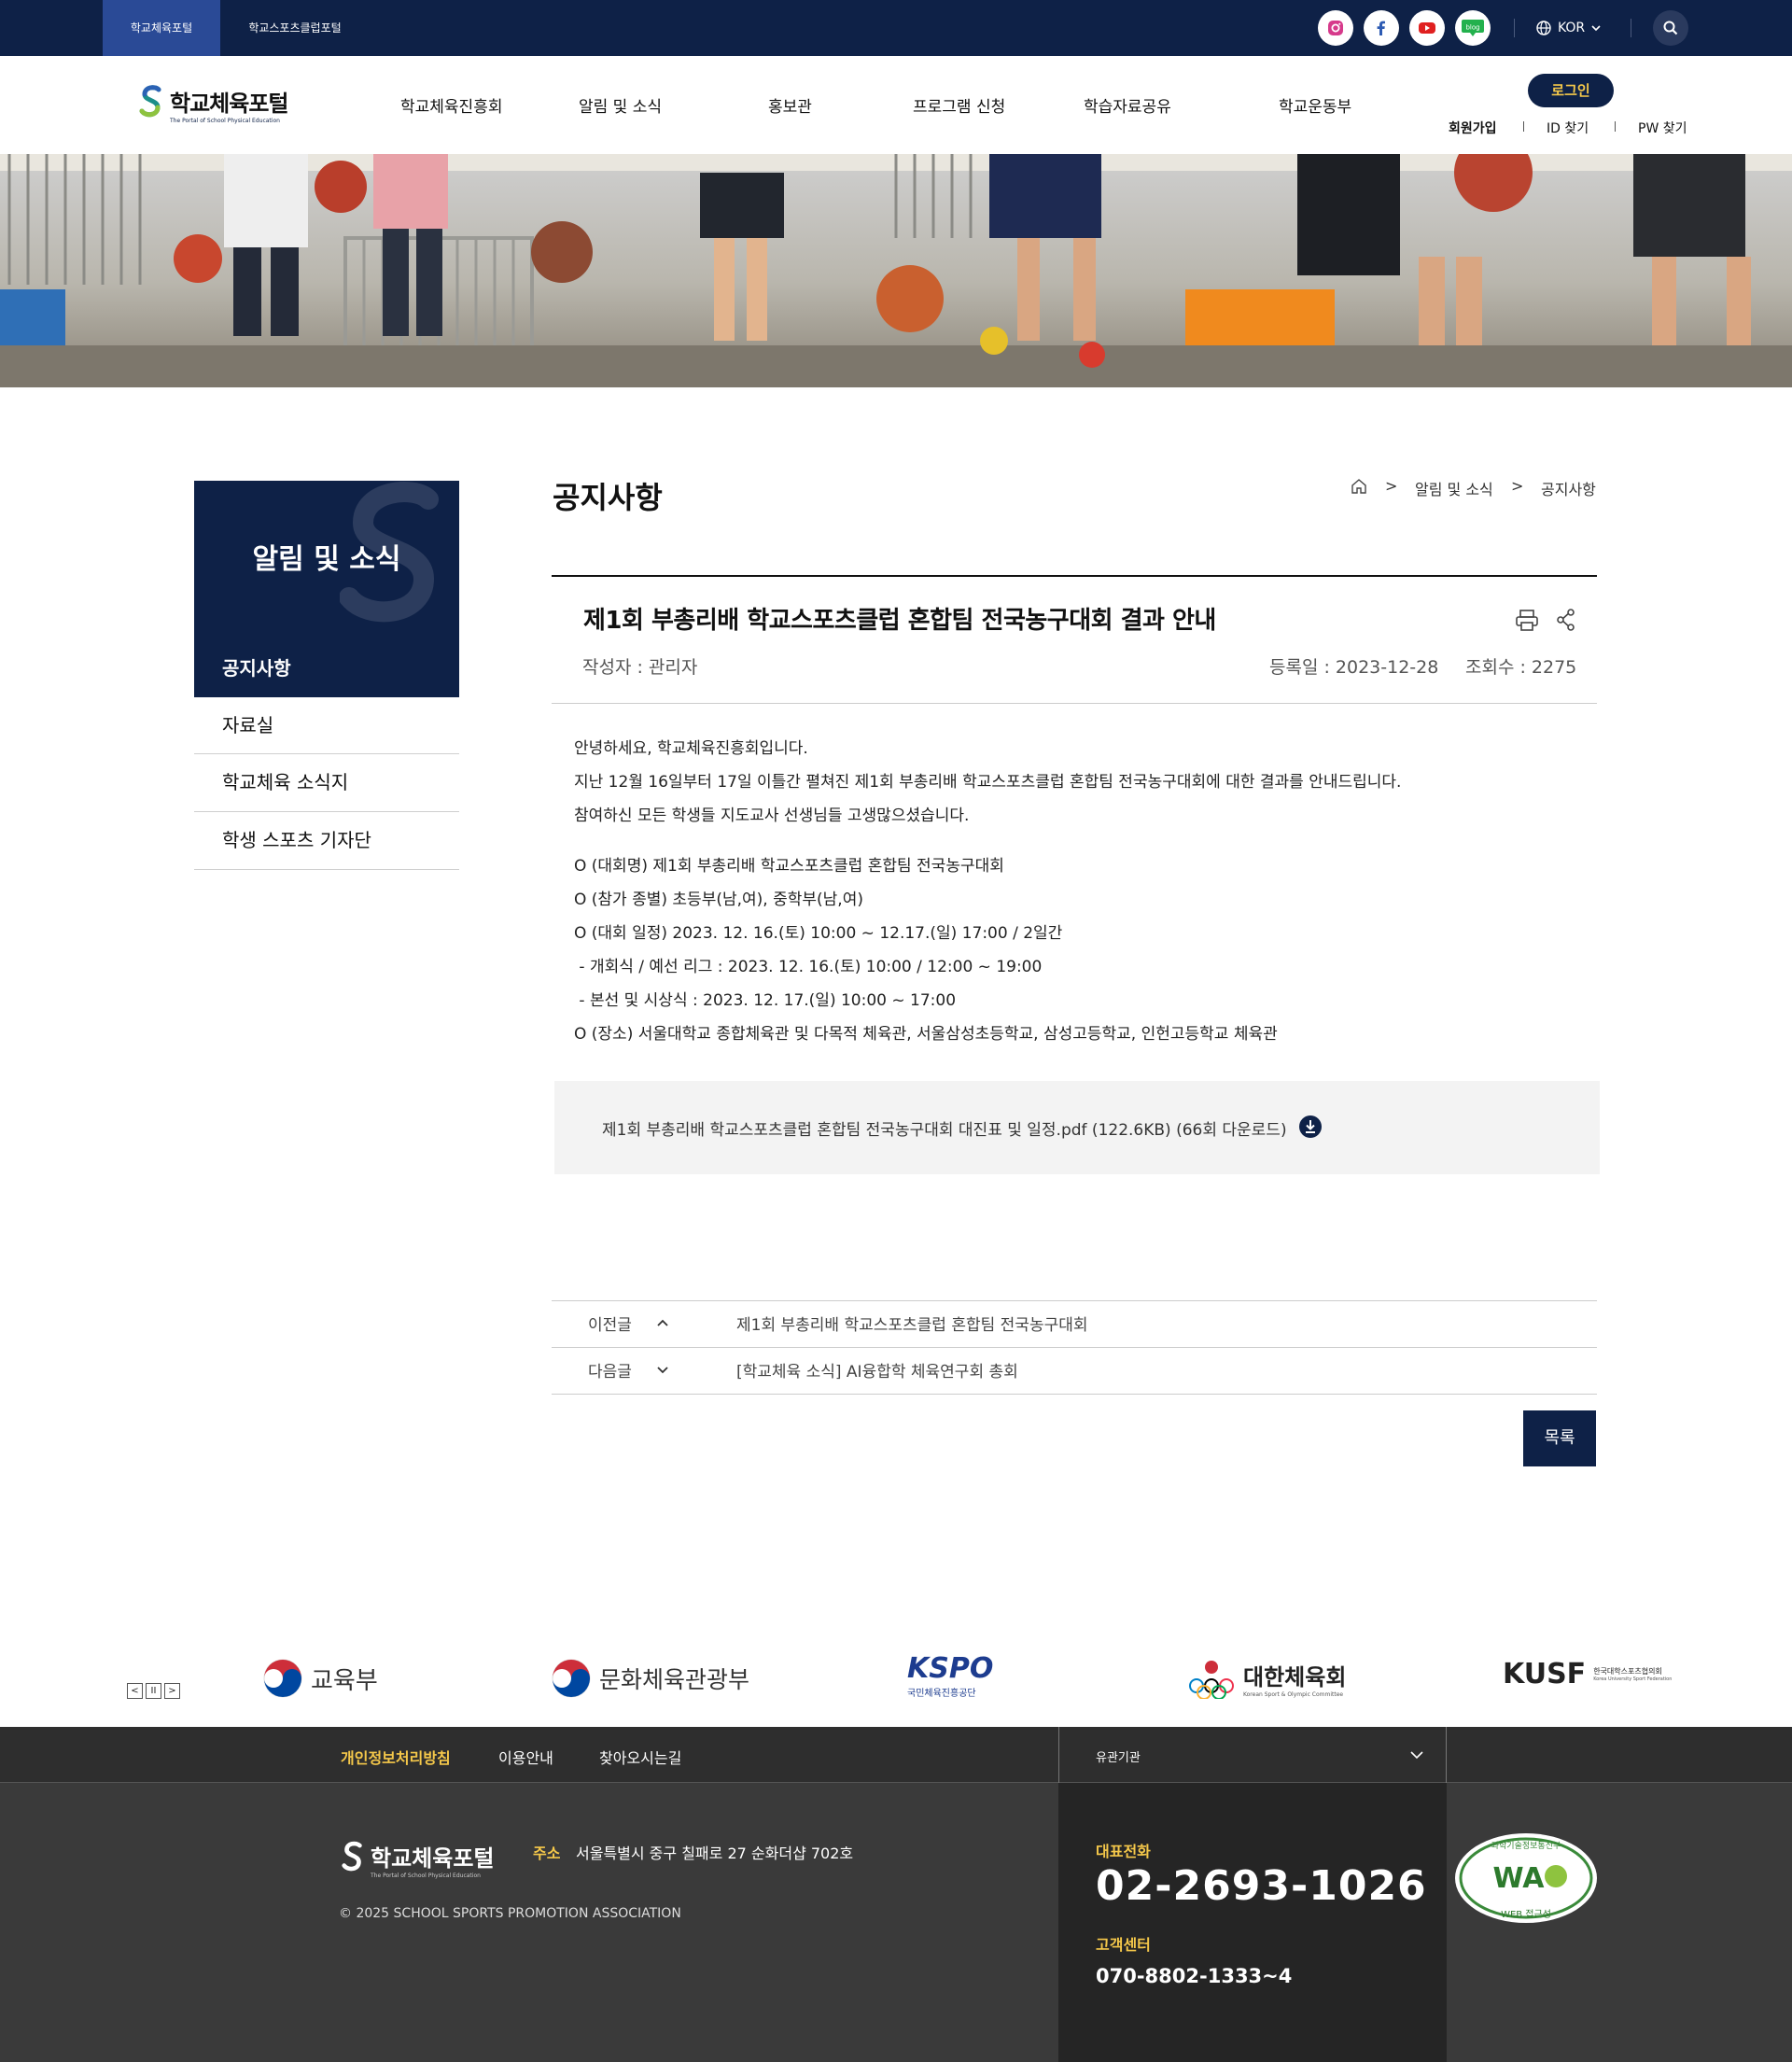  I want to click on partner-logo-moe: 교육부, so click(320, 1678).